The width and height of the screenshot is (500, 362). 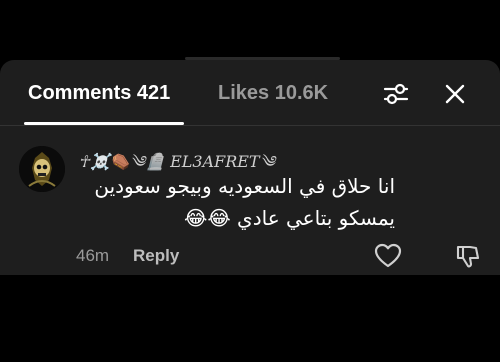 What do you see at coordinates (250, 125) in the screenshot?
I see `header-divider` at bounding box center [250, 125].